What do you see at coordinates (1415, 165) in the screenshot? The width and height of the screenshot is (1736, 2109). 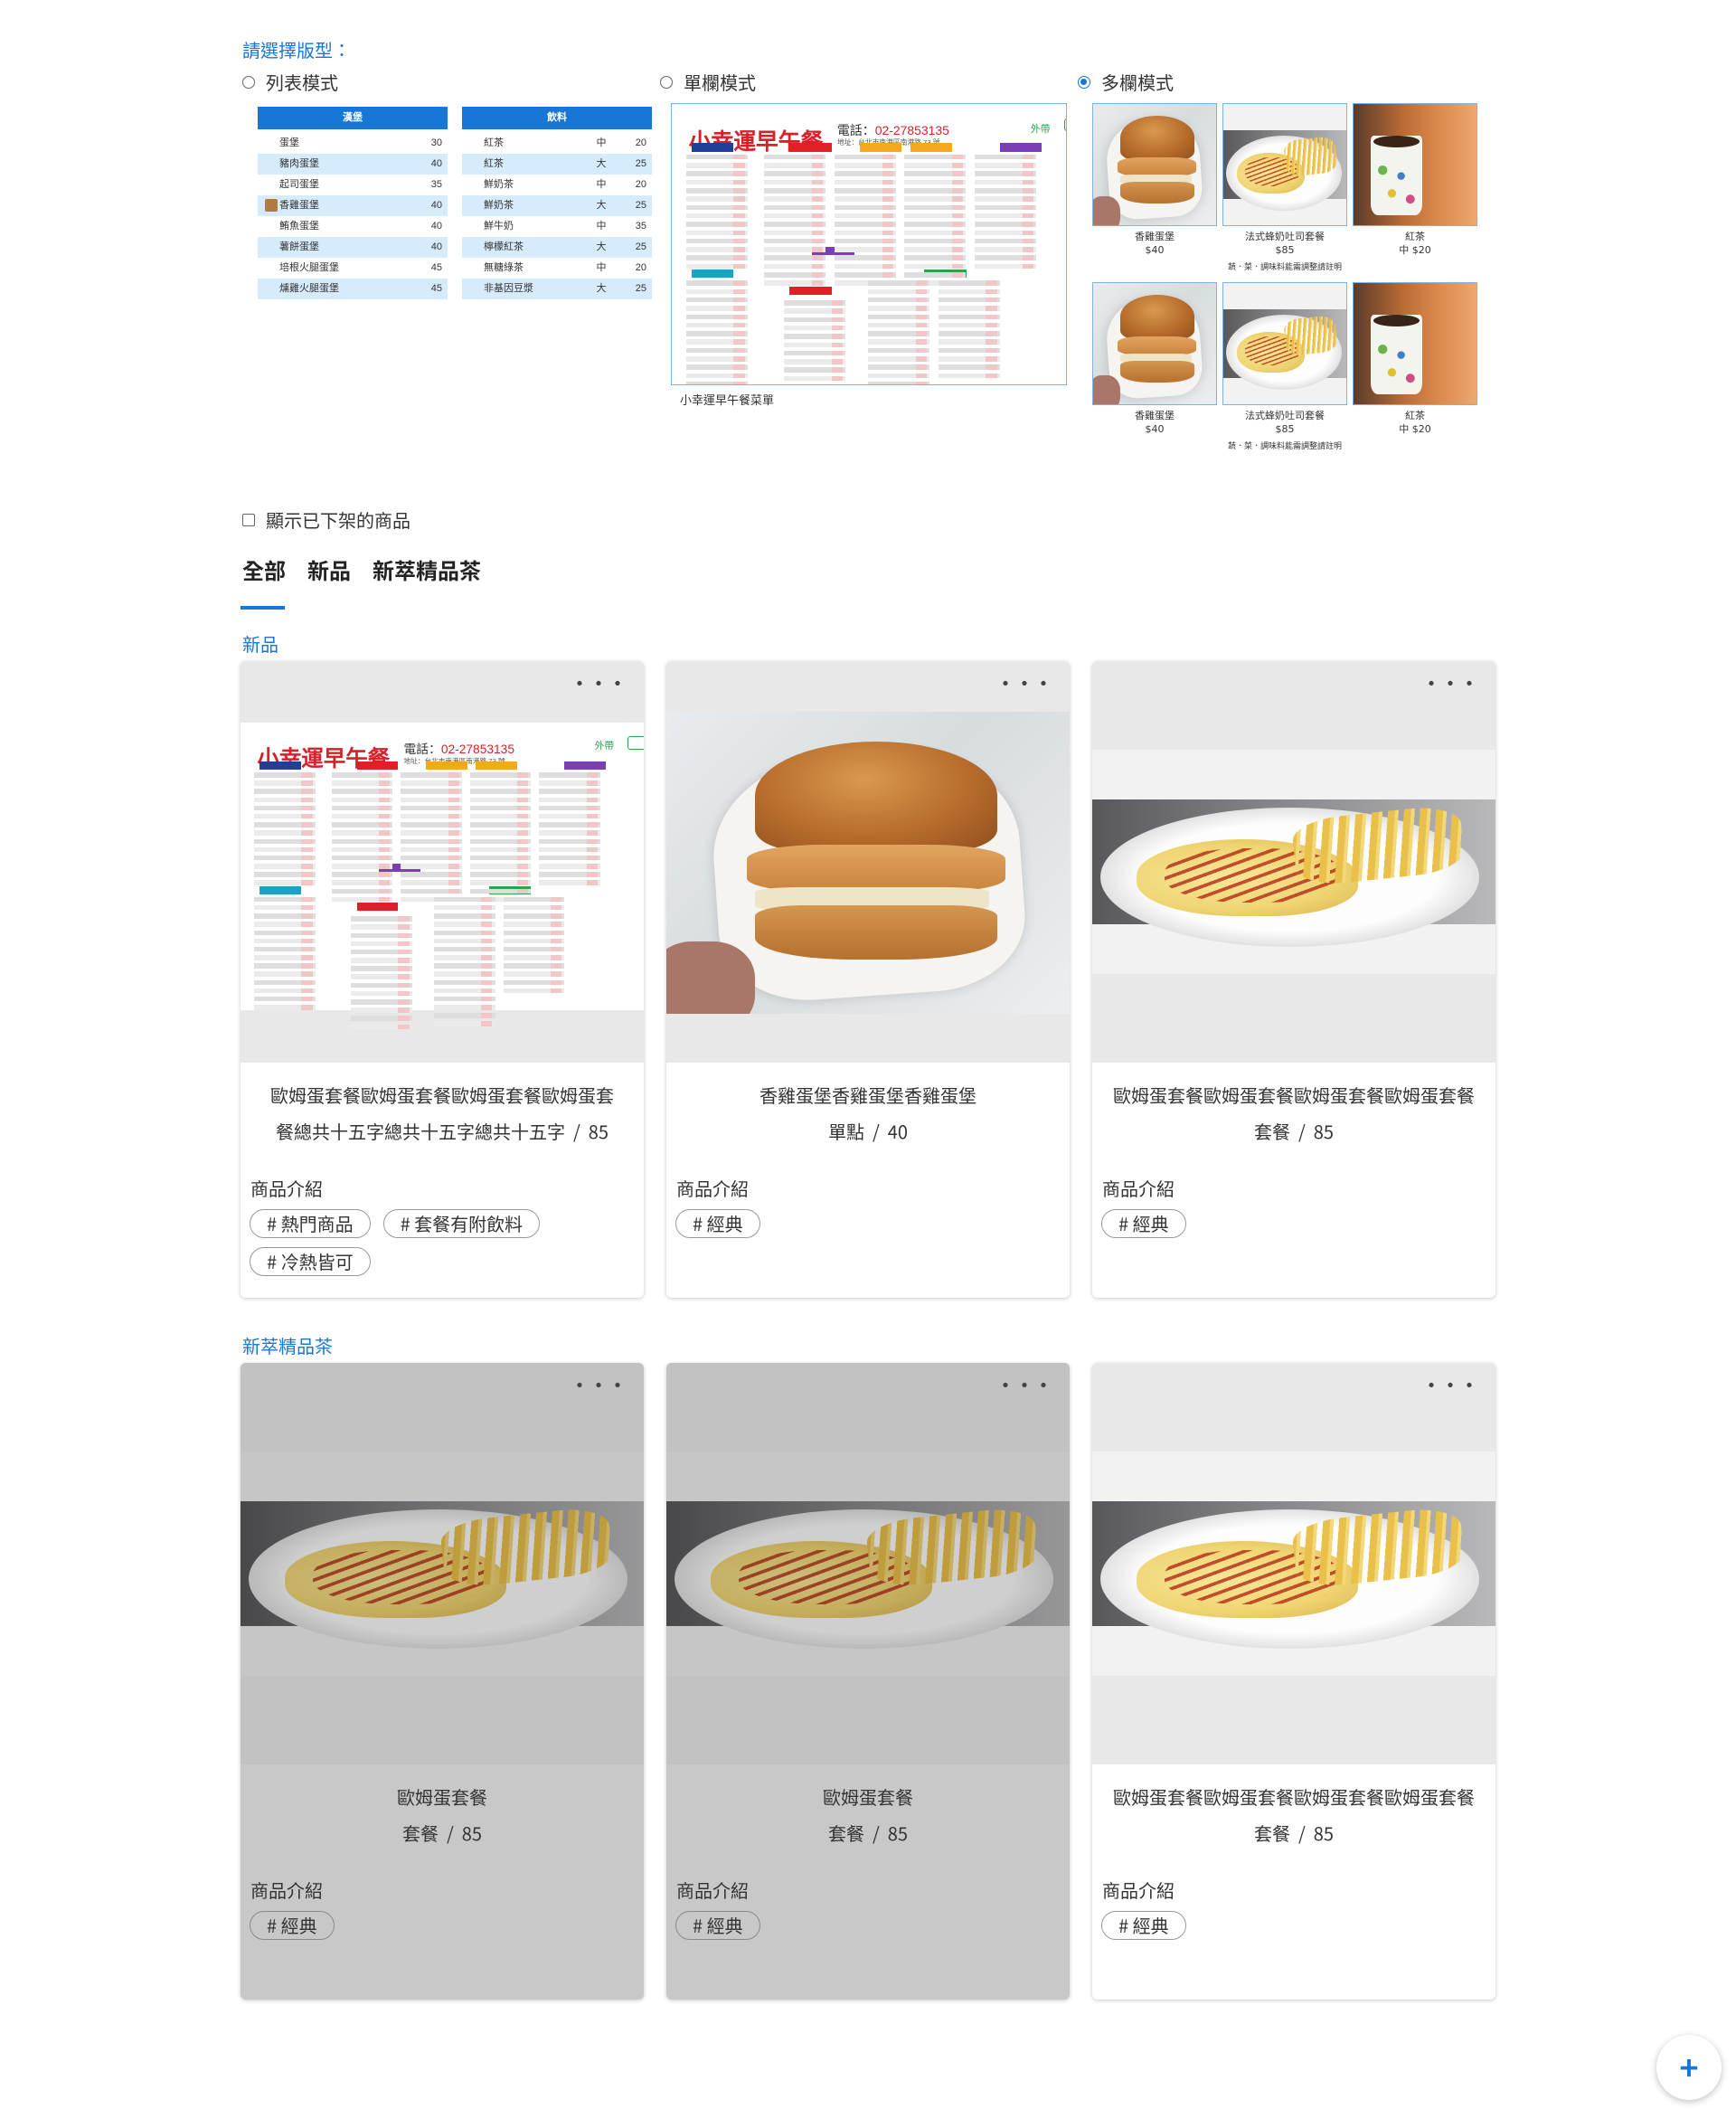 I see `tea-photo` at bounding box center [1415, 165].